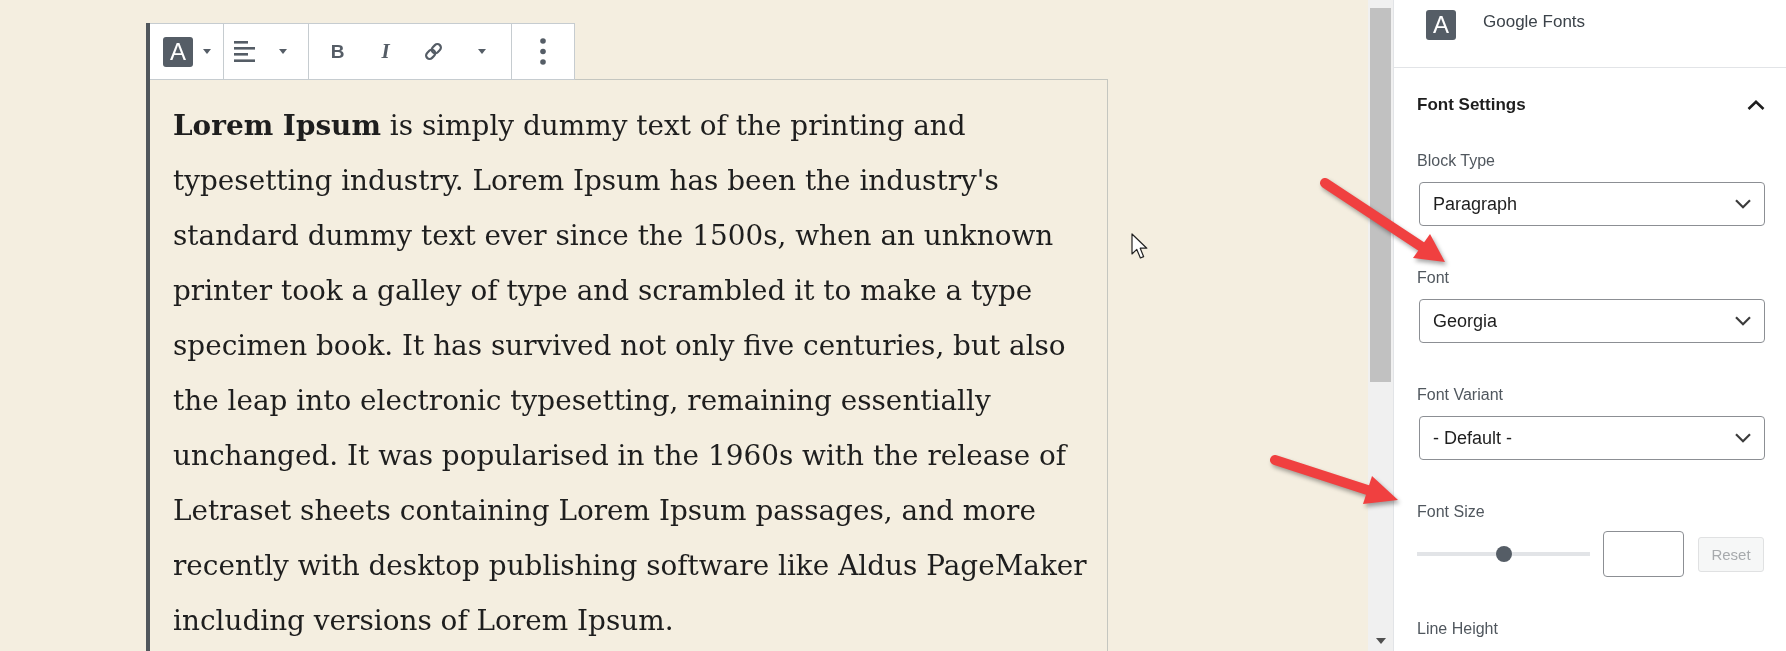 This screenshot has height=651, width=1786. What do you see at coordinates (1380, 641) in the screenshot?
I see `scroll-down-arrow-icon` at bounding box center [1380, 641].